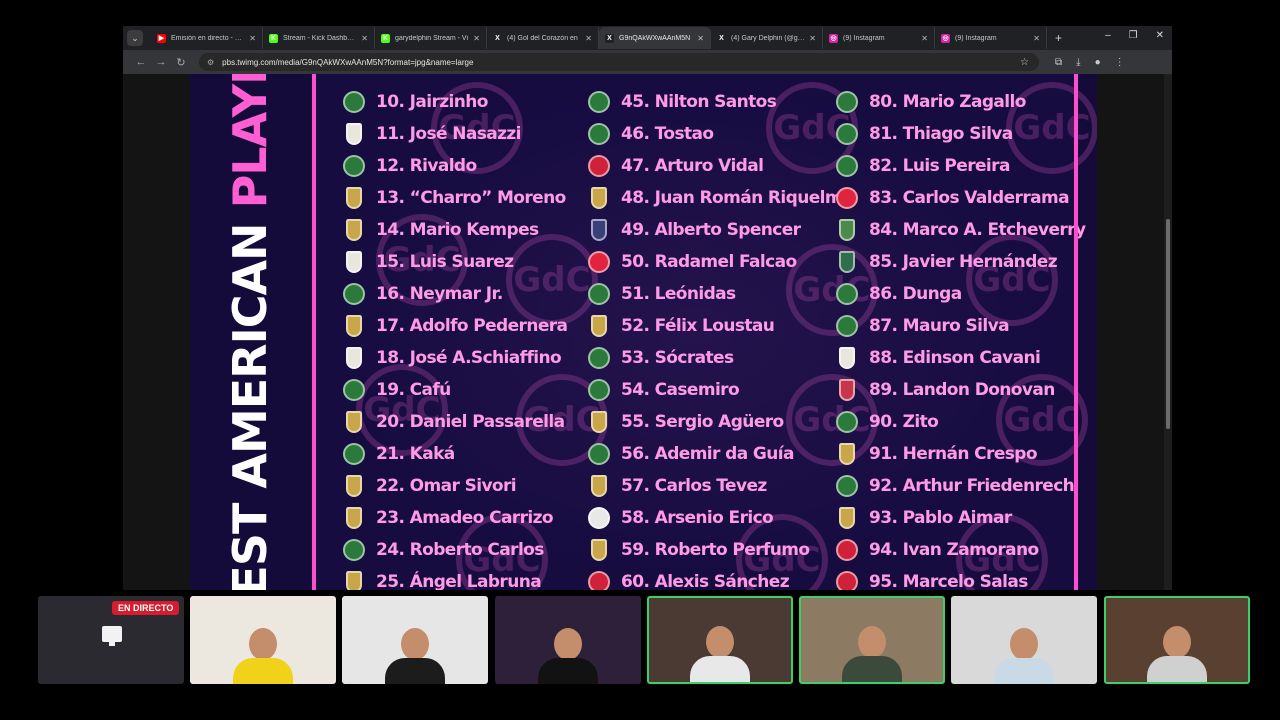 The width and height of the screenshot is (1280, 720). Describe the element at coordinates (449, 134) in the screenshot. I see `player-name: 11. José Nasazzi` at that location.